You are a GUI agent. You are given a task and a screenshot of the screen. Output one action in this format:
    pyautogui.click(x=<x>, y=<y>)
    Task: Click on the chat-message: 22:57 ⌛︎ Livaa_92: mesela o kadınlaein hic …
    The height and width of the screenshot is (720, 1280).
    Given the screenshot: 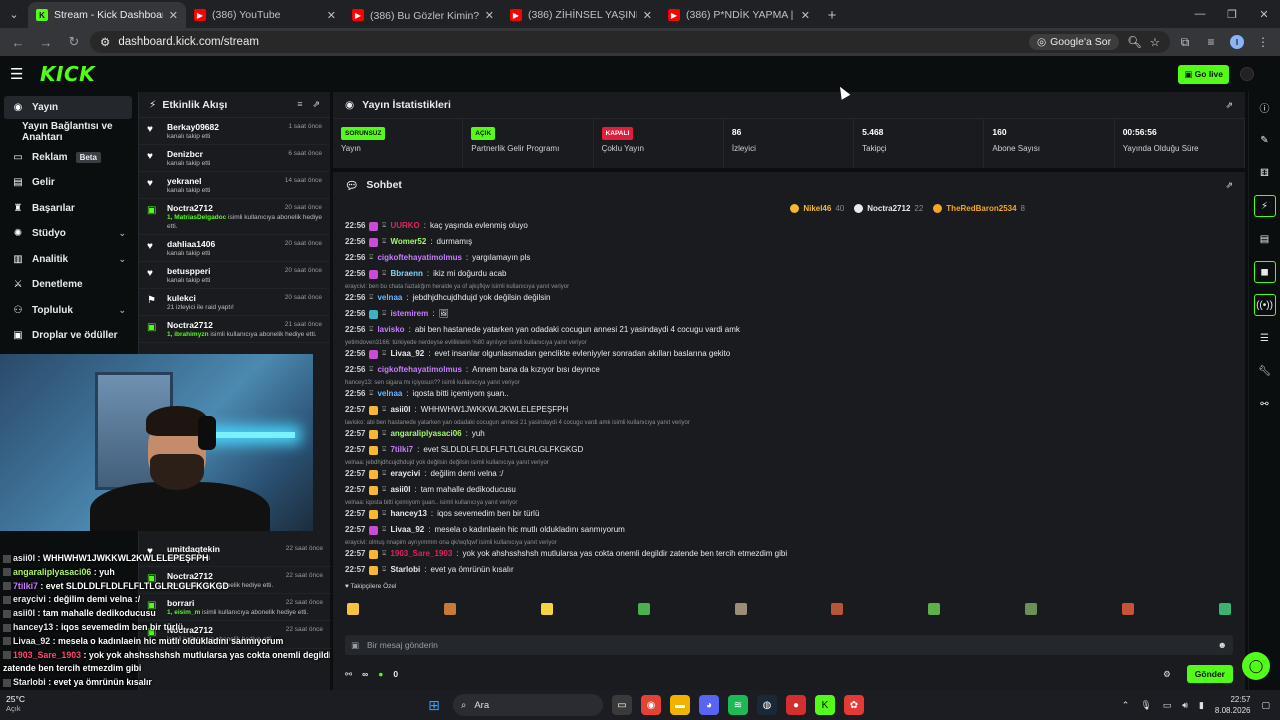 What is the action you would take?
    pyautogui.click(x=789, y=530)
    